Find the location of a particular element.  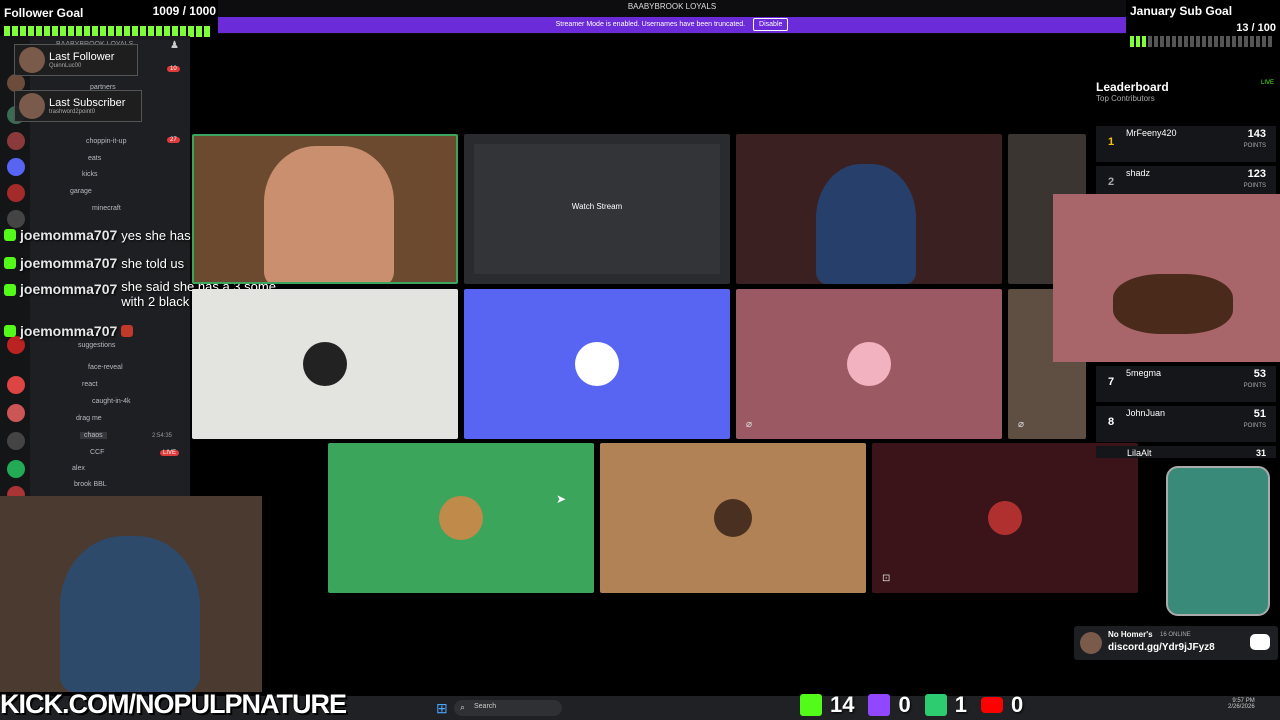

follower-goal-count: 1009 / 1000 is located at coordinates (184, 11).